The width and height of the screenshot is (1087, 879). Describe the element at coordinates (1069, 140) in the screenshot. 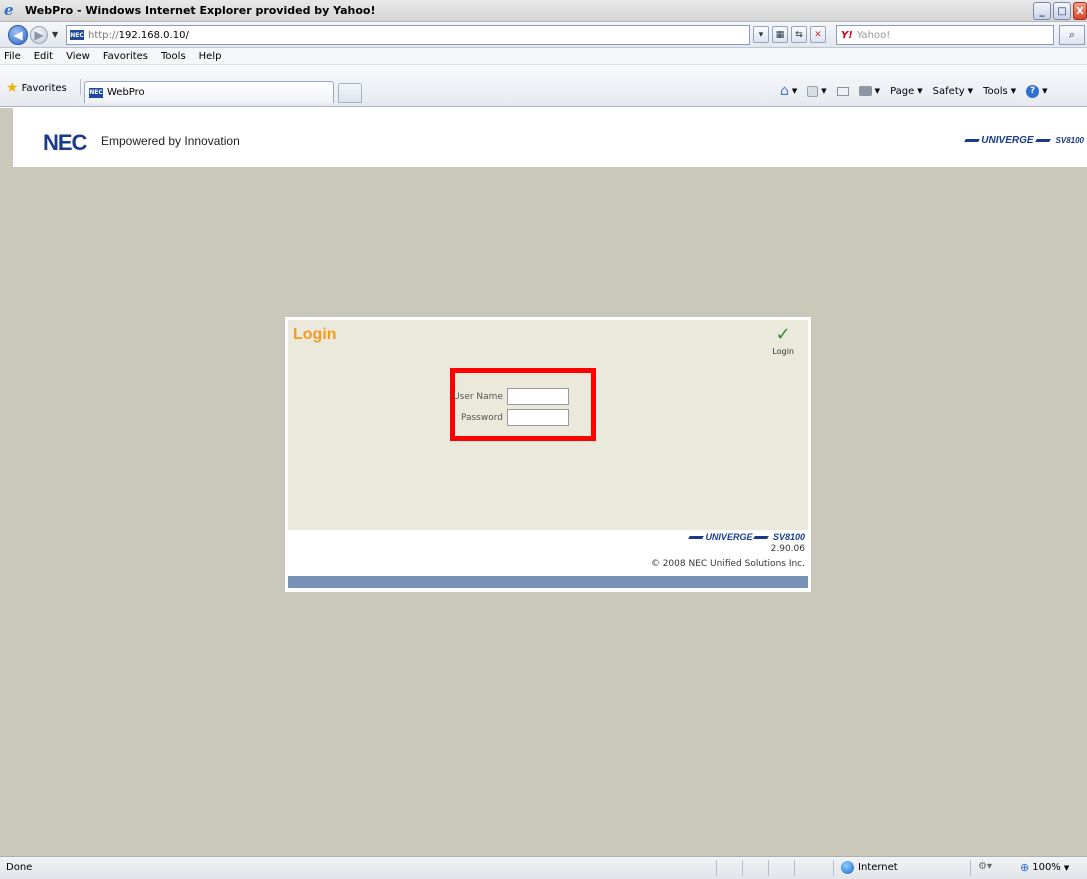

I see `univerge-model: SV8100` at that location.